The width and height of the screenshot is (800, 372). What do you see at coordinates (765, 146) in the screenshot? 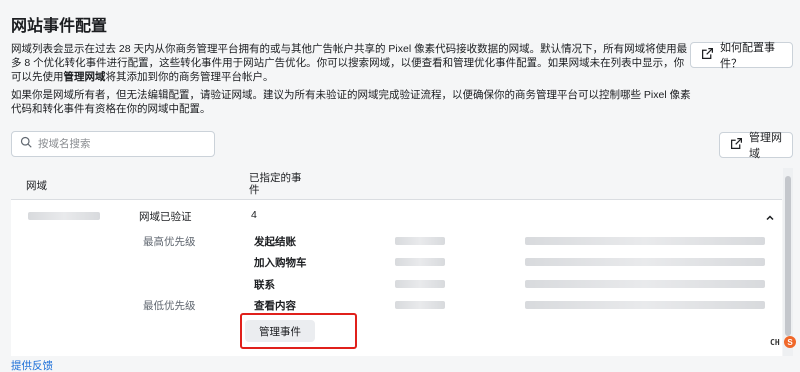
I see `manage-domains-label: 管理网域` at bounding box center [765, 146].